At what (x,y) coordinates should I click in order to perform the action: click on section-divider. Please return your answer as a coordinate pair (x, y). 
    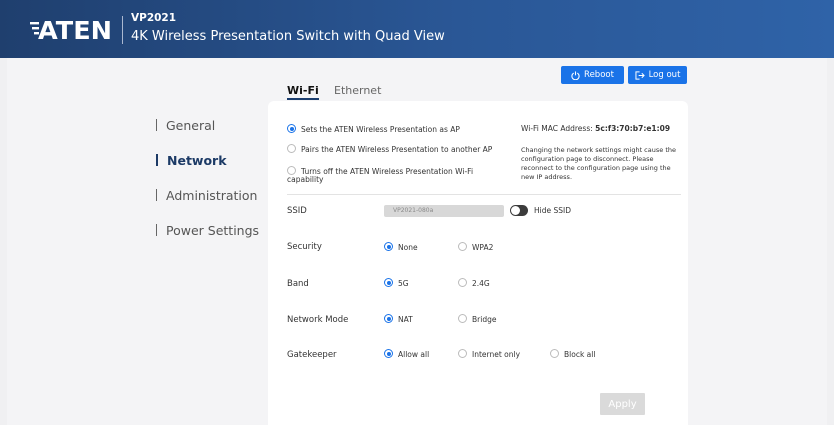
    Looking at the image, I should click on (484, 194).